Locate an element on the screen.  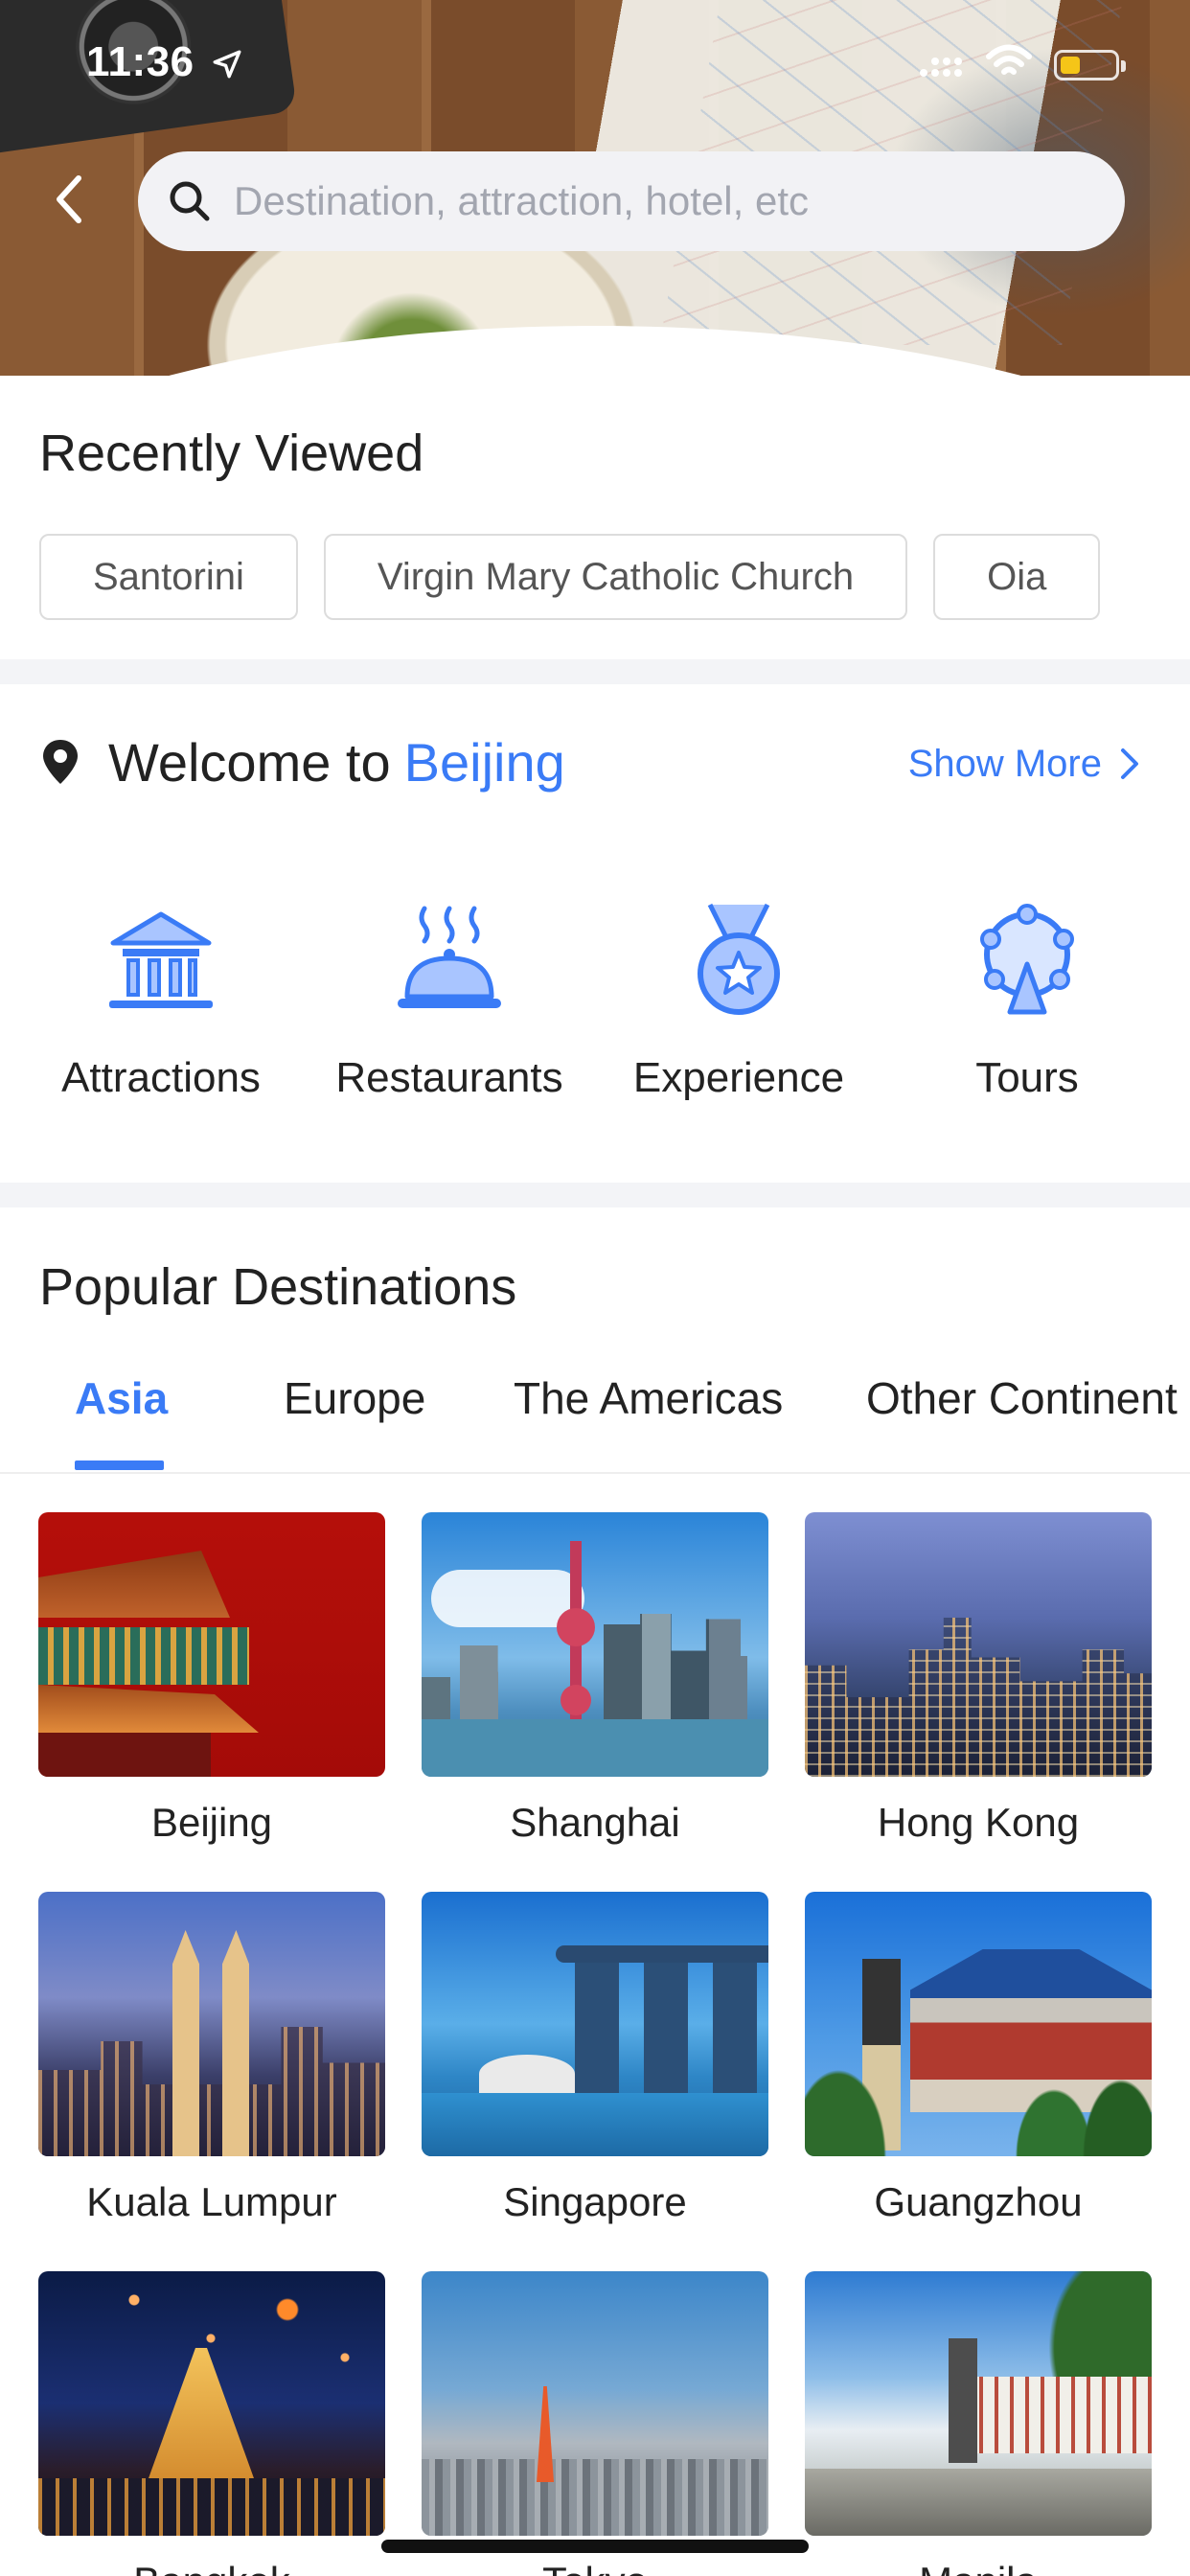
wifi-icon is located at coordinates (1009, 59).